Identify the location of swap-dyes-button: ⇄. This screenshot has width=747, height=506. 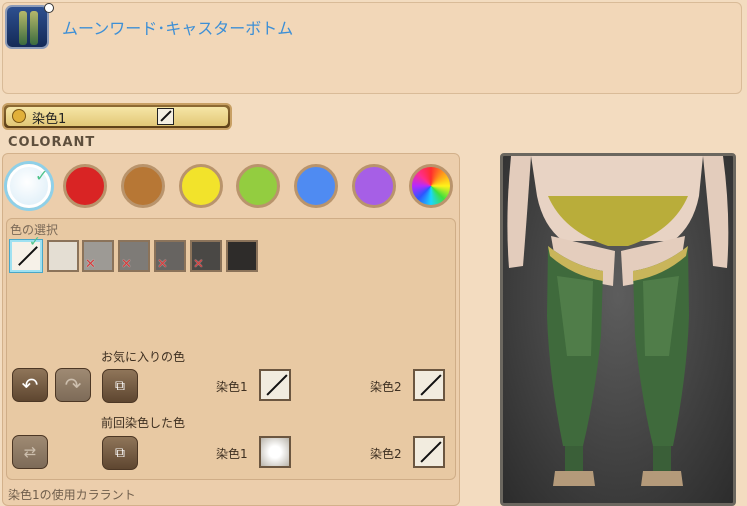
(30, 452).